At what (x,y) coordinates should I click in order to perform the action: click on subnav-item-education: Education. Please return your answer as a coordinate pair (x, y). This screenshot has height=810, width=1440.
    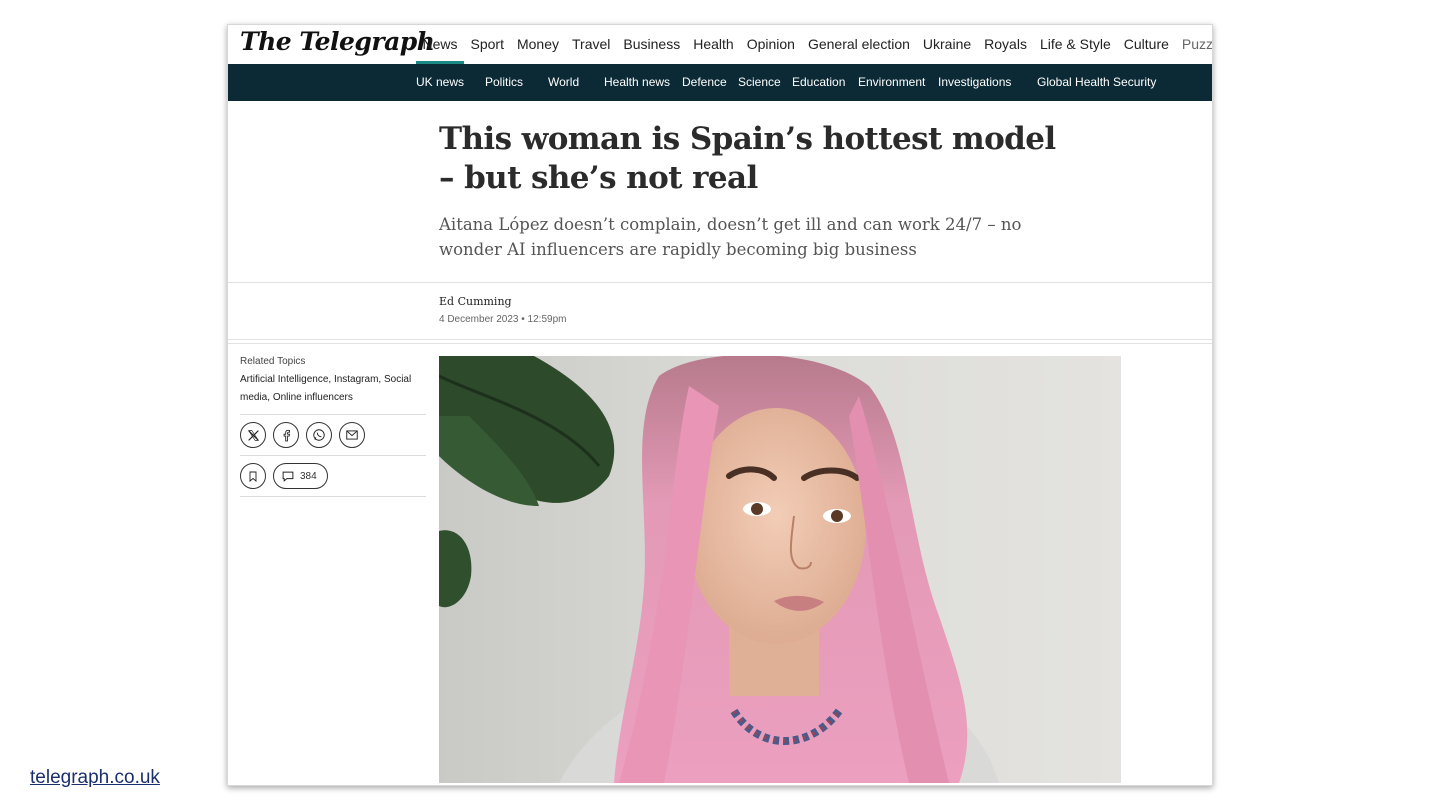
    Looking at the image, I should click on (818, 82).